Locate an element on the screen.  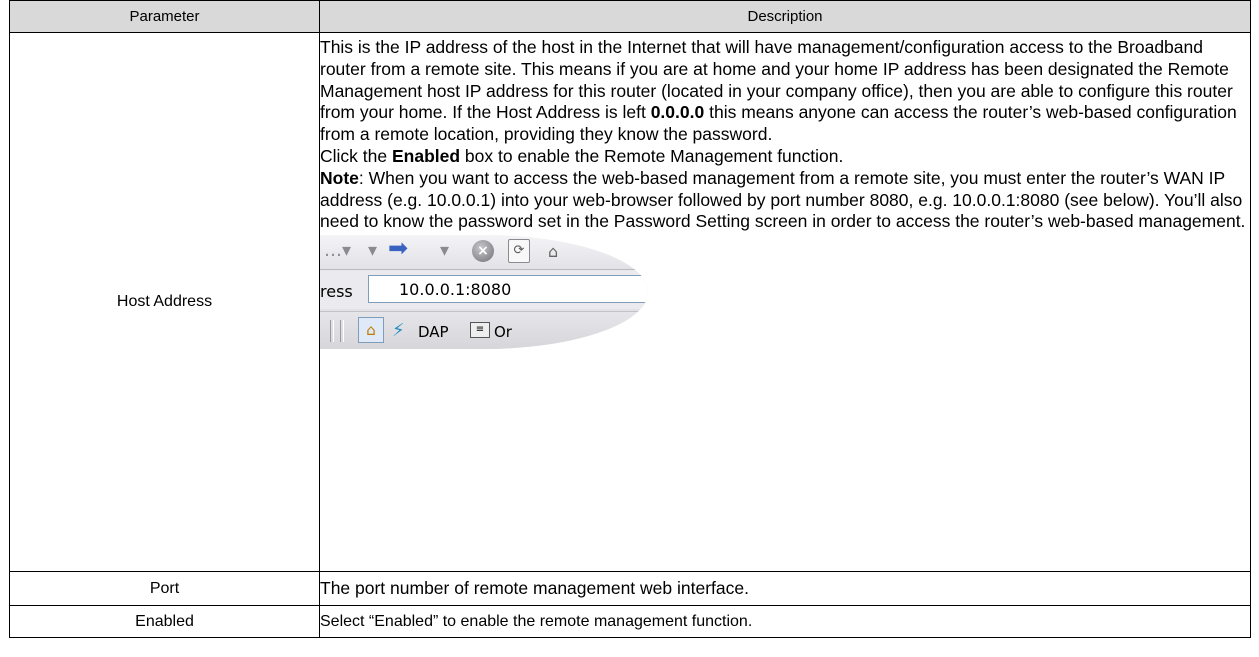
header-description: Description is located at coordinates (785, 16).